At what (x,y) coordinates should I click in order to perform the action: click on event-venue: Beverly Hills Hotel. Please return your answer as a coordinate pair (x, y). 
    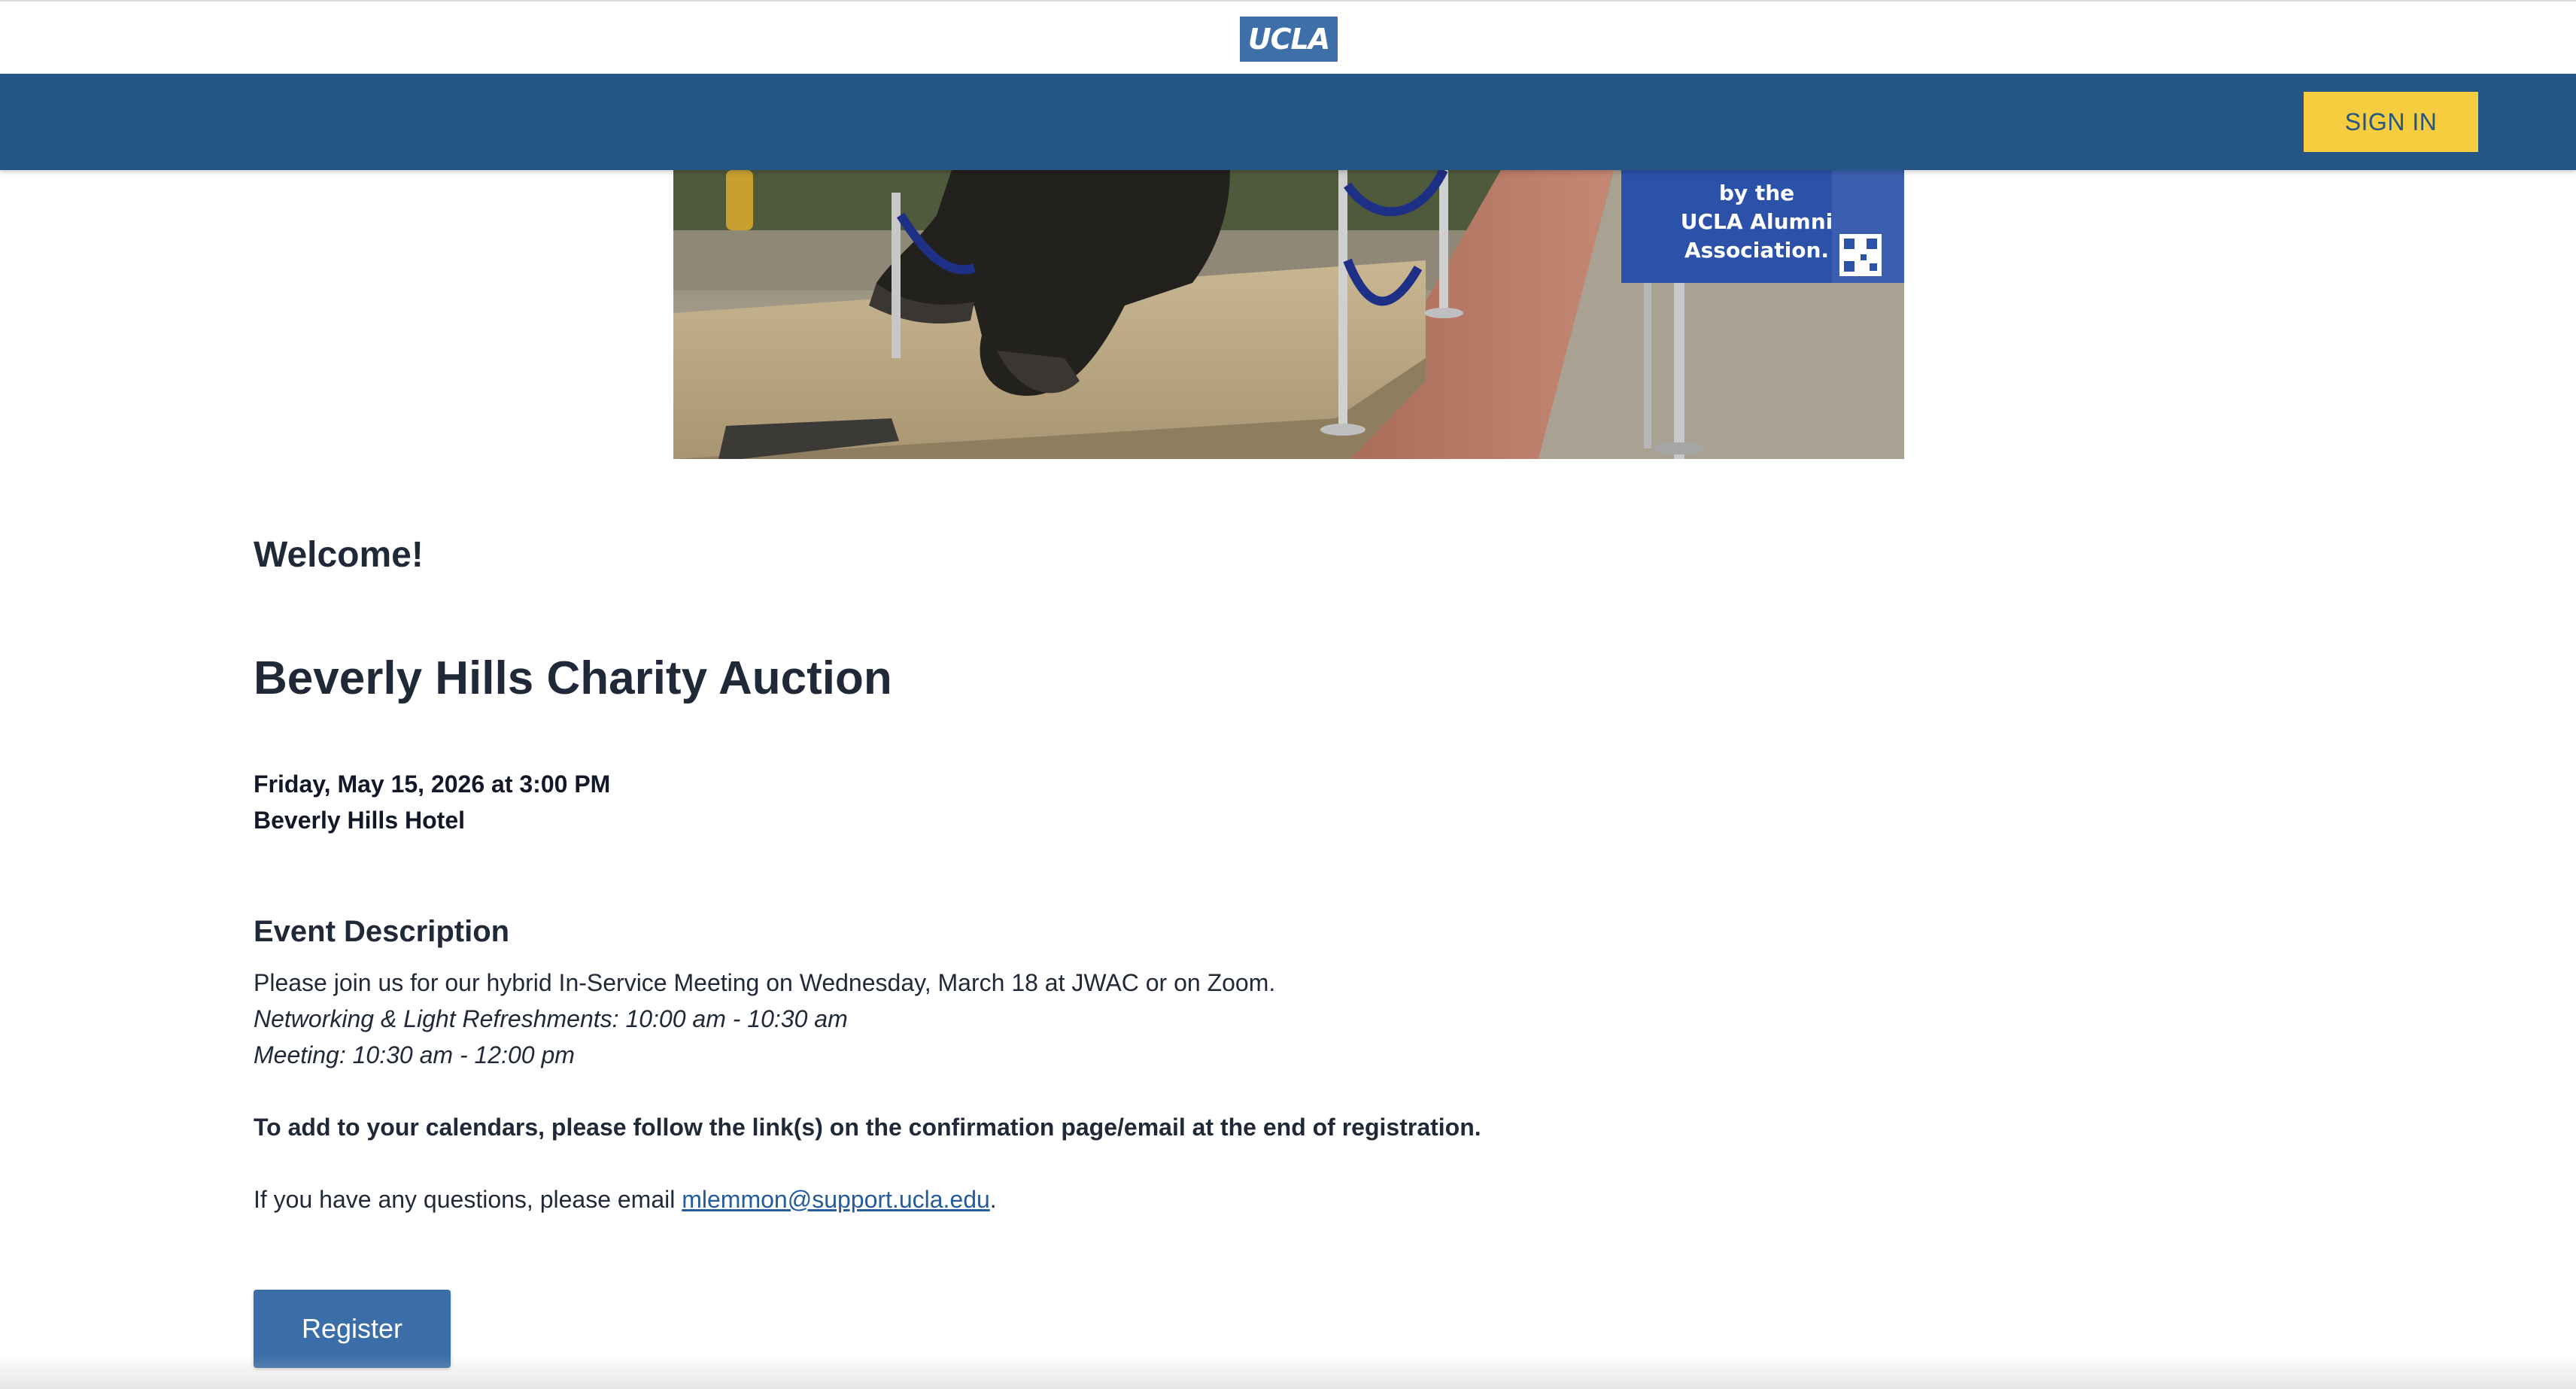
    Looking at the image, I should click on (359, 820).